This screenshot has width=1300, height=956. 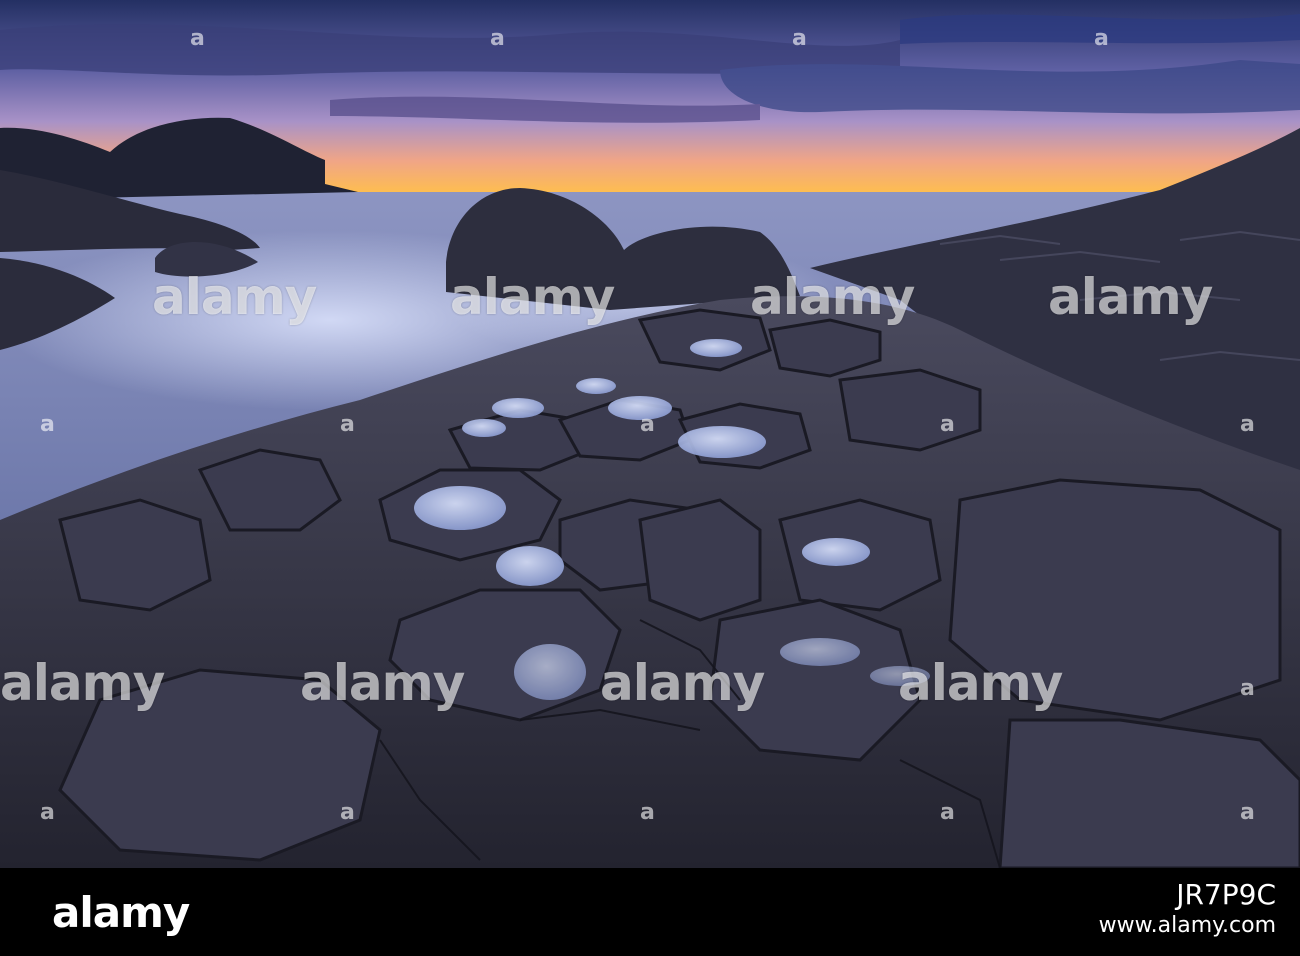 What do you see at coordinates (1226, 894) in the screenshot?
I see `image-id: JR7P9C` at bounding box center [1226, 894].